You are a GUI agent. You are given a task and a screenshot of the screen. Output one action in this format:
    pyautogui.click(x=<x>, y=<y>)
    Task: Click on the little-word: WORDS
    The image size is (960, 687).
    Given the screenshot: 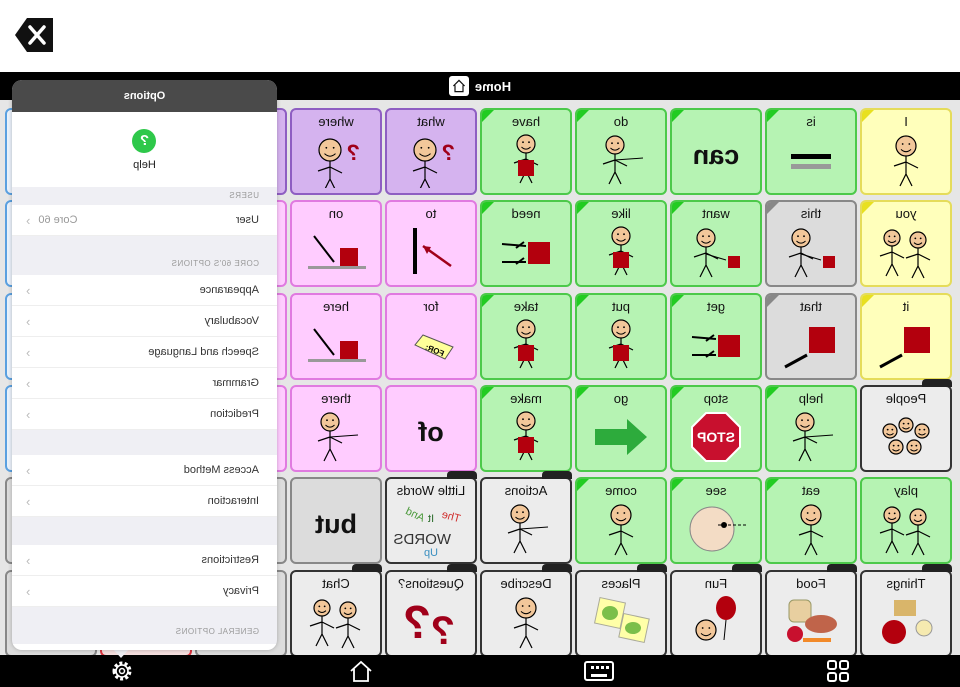 What is the action you would take?
    pyautogui.click(x=422, y=540)
    